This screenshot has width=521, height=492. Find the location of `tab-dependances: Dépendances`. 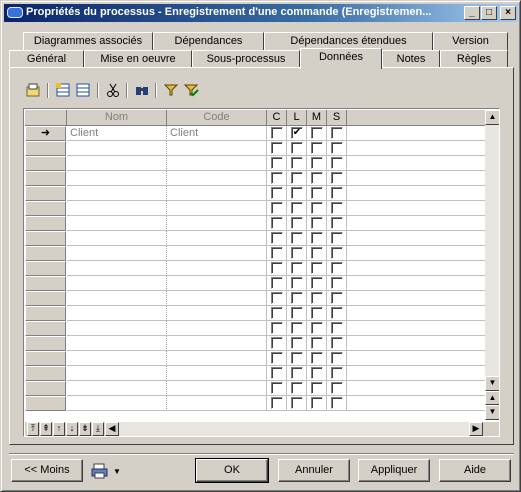

tab-dependances: Dépendances is located at coordinates (208, 41).